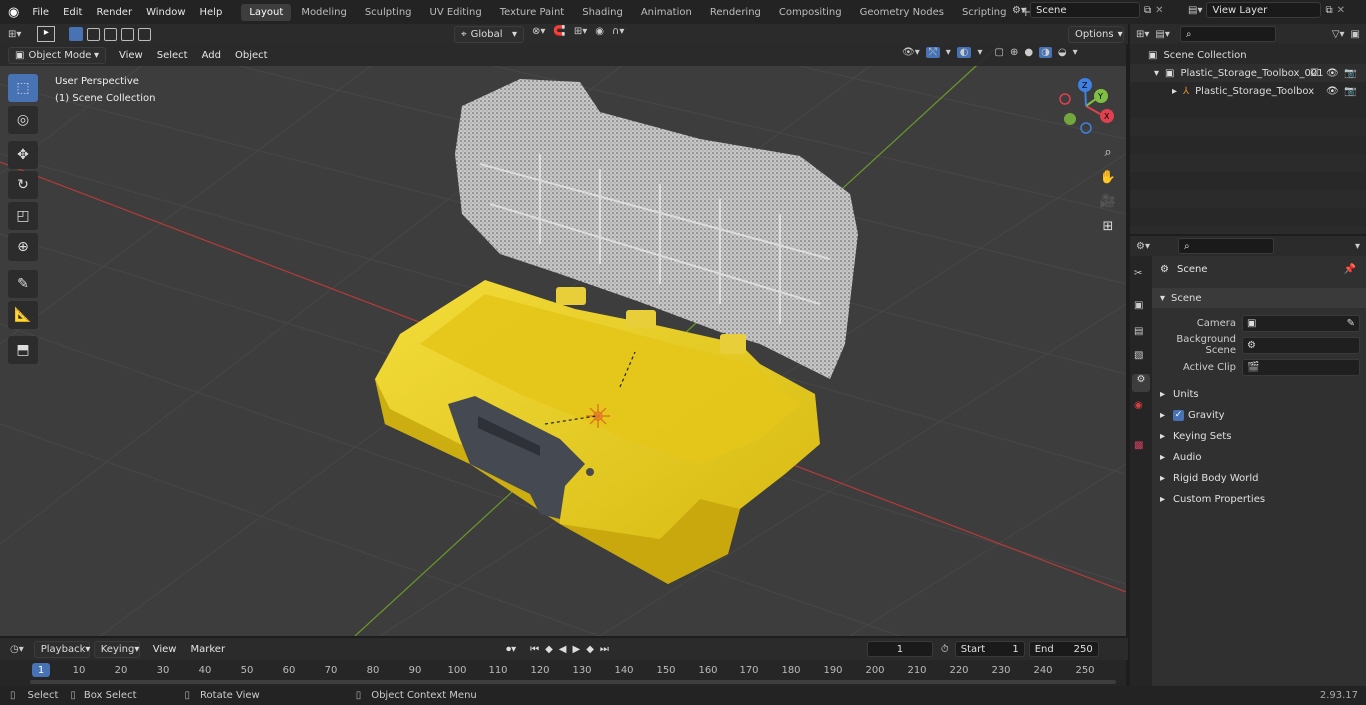 This screenshot has width=1366, height=705. Describe the element at coordinates (1332, 73) in the screenshot. I see `eye-icon: 👁` at that location.